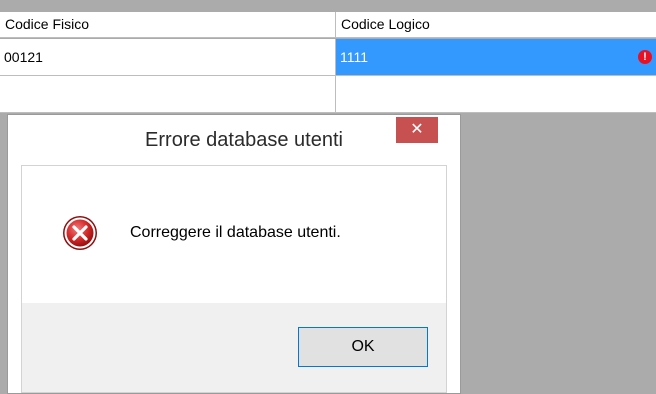 Image resolution: width=656 pixels, height=394 pixels. Describe the element at coordinates (496, 57) in the screenshot. I see `cell-codice-logico-selected: 1111 !` at that location.